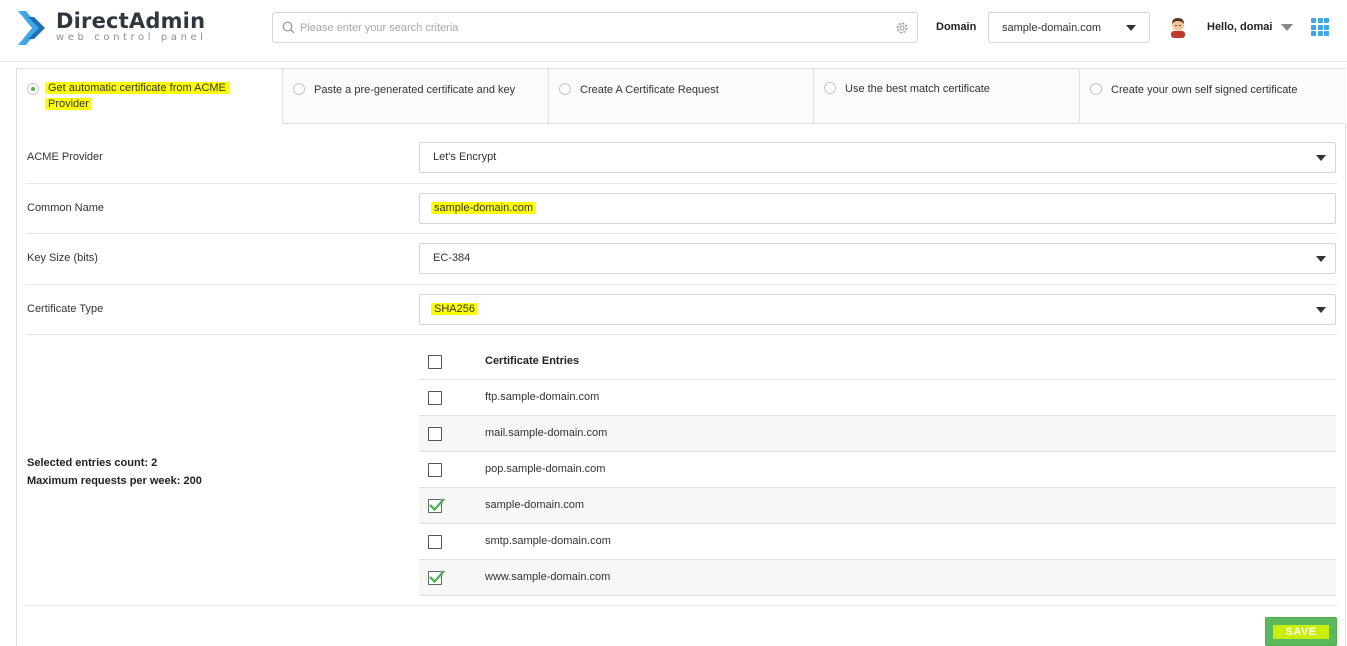 This screenshot has width=1347, height=646. I want to click on acme-provider-label: ACME Provider, so click(65, 157).